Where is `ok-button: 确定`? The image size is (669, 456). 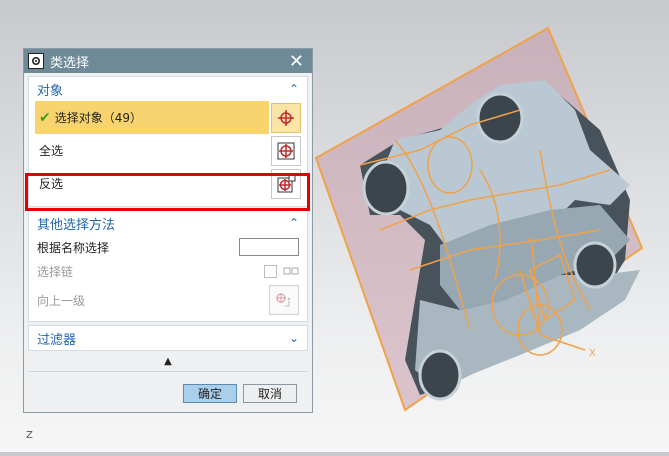
ok-button: 确定 is located at coordinates (210, 393).